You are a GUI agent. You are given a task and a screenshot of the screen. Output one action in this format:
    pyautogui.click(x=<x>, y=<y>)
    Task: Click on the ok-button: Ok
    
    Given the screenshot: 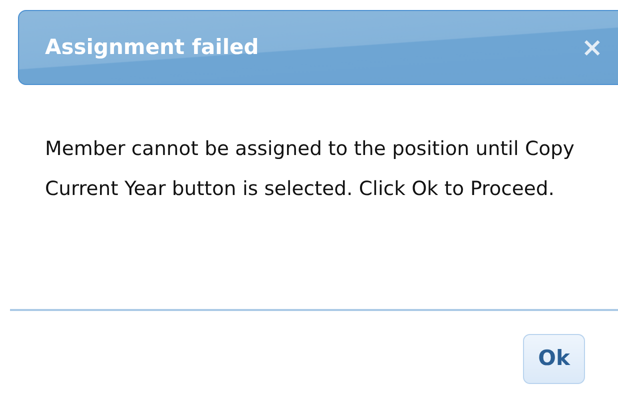 What is the action you would take?
    pyautogui.click(x=554, y=359)
    